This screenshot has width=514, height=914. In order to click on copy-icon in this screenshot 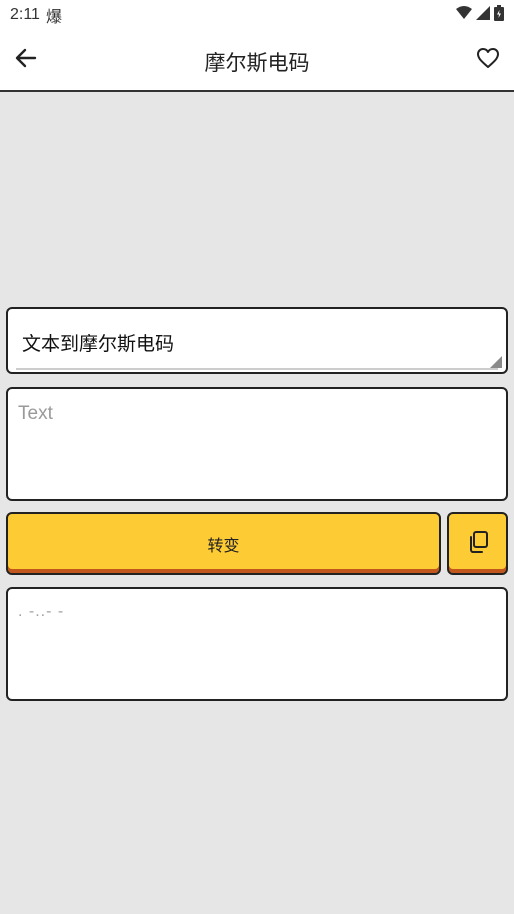, I will do `click(478, 544)`.